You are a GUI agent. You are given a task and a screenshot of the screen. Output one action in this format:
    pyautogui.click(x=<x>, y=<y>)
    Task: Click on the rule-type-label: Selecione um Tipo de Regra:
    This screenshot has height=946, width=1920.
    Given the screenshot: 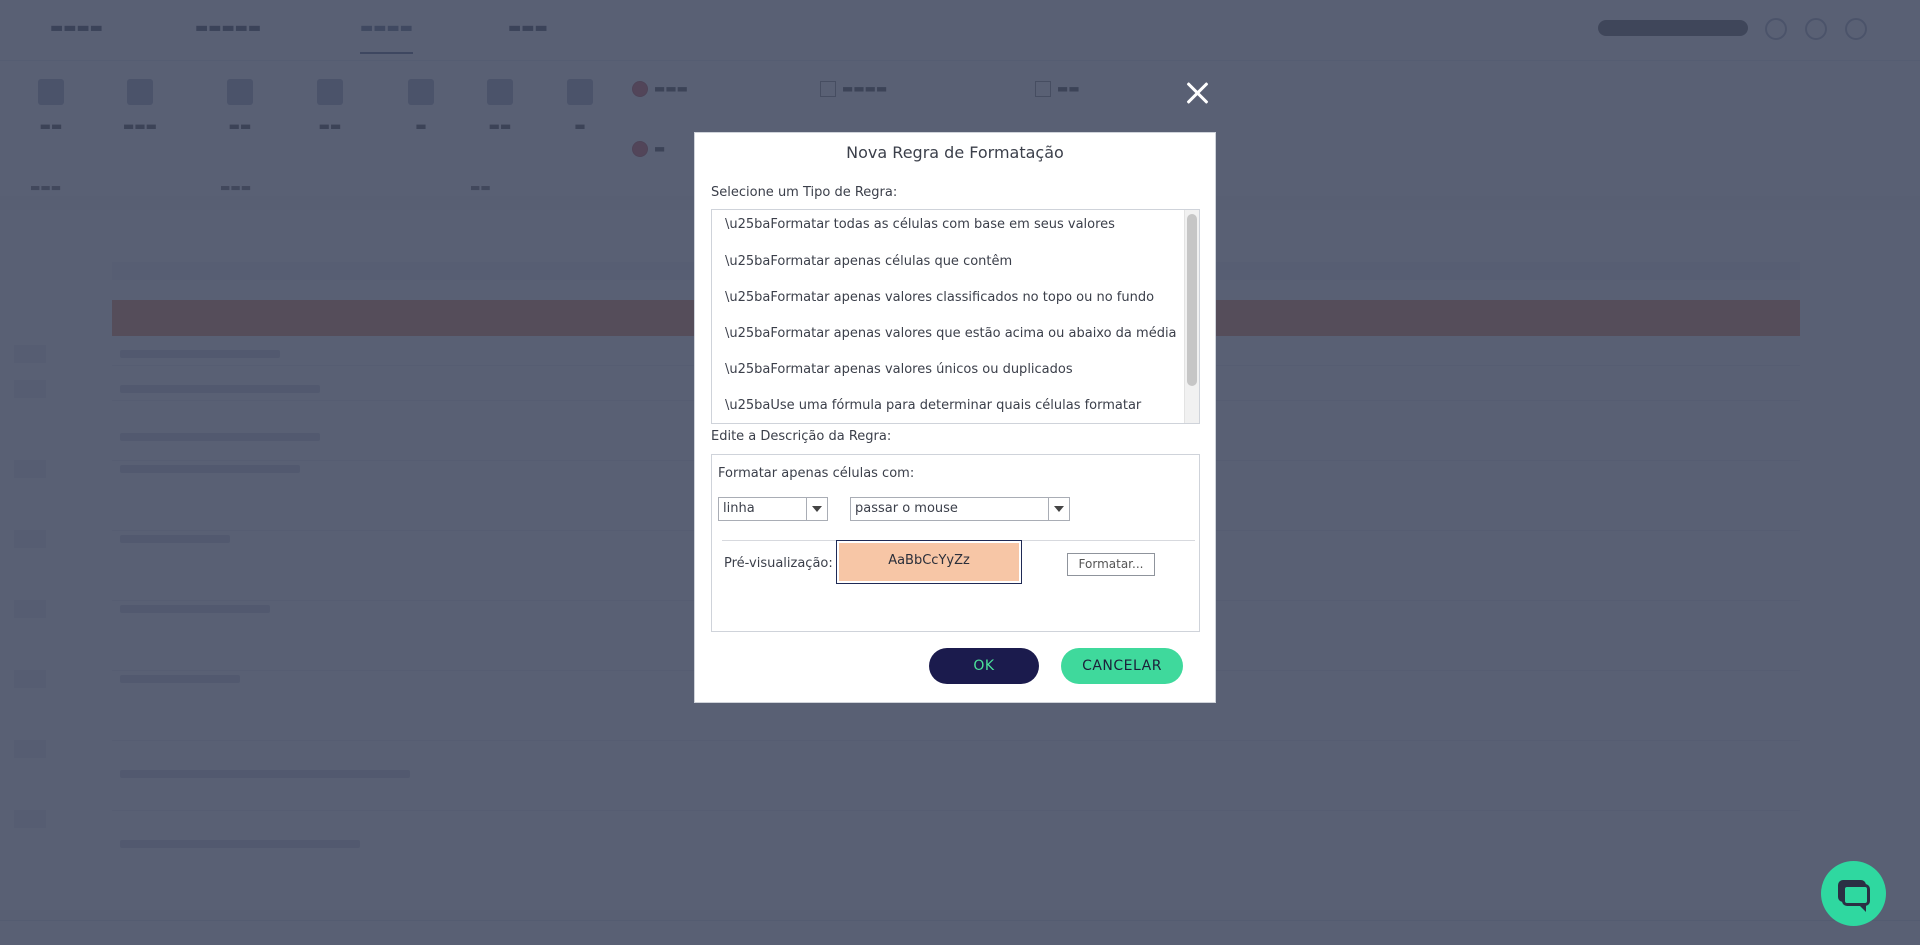 What is the action you would take?
    pyautogui.click(x=804, y=192)
    